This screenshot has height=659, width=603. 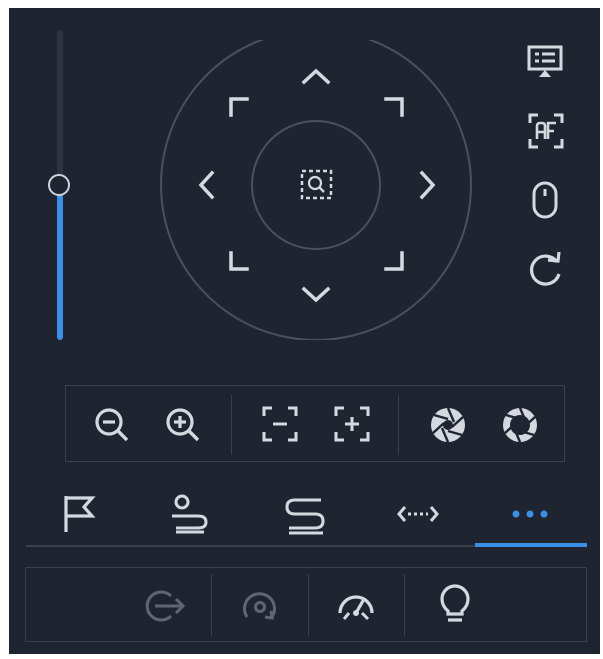 I want to click on pan-icon, so click(x=418, y=514).